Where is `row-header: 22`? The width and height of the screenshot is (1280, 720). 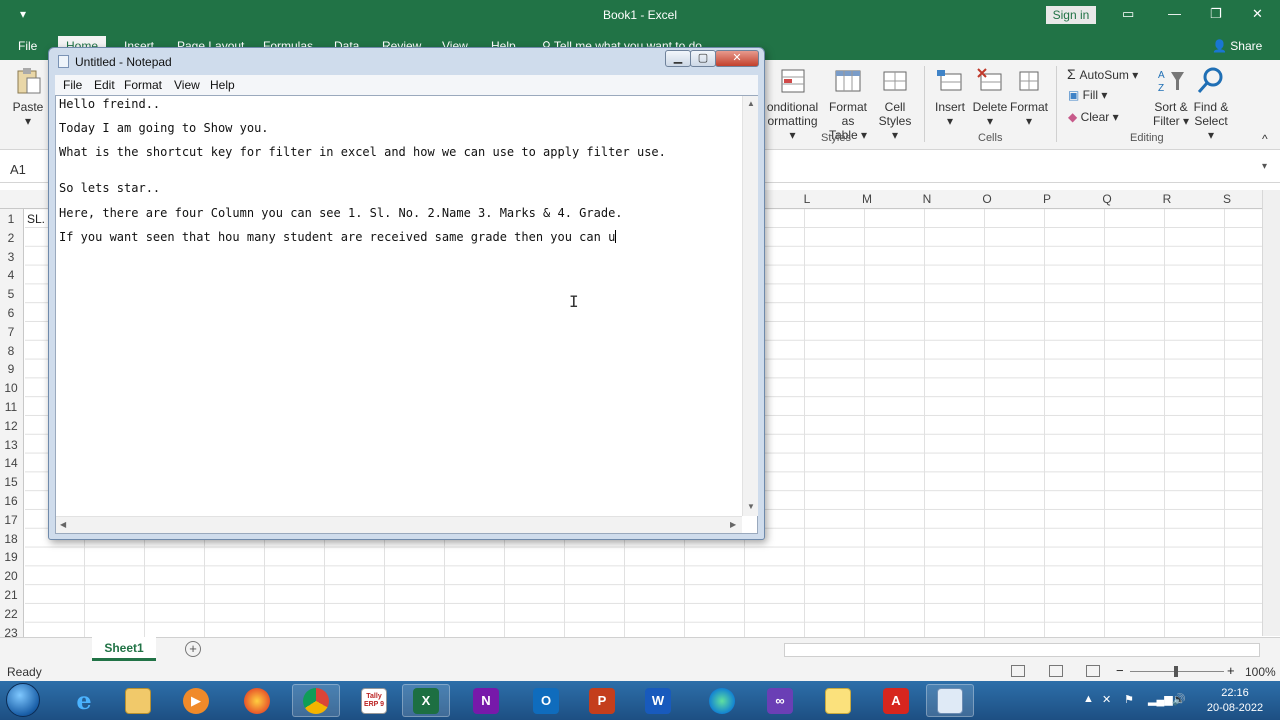
row-header: 22 is located at coordinates (11, 614).